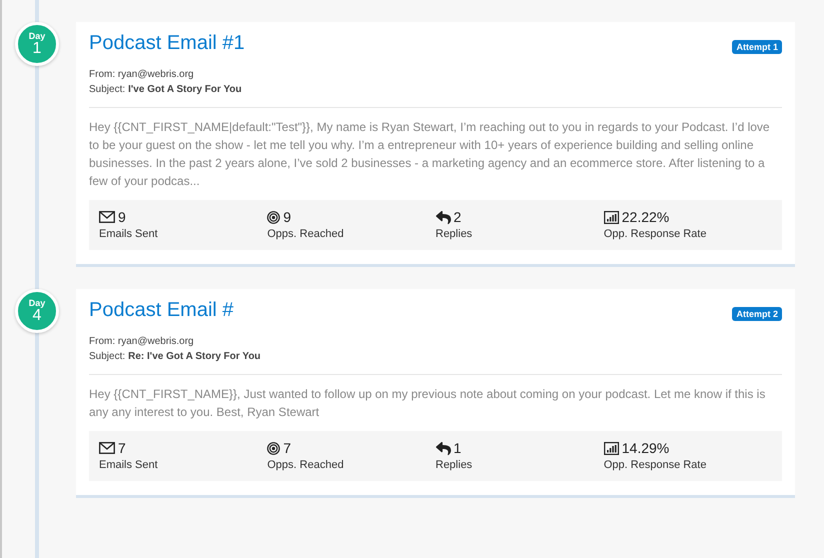  Describe the element at coordinates (167, 43) in the screenshot. I see `email-title: Podcast Email #1` at that location.